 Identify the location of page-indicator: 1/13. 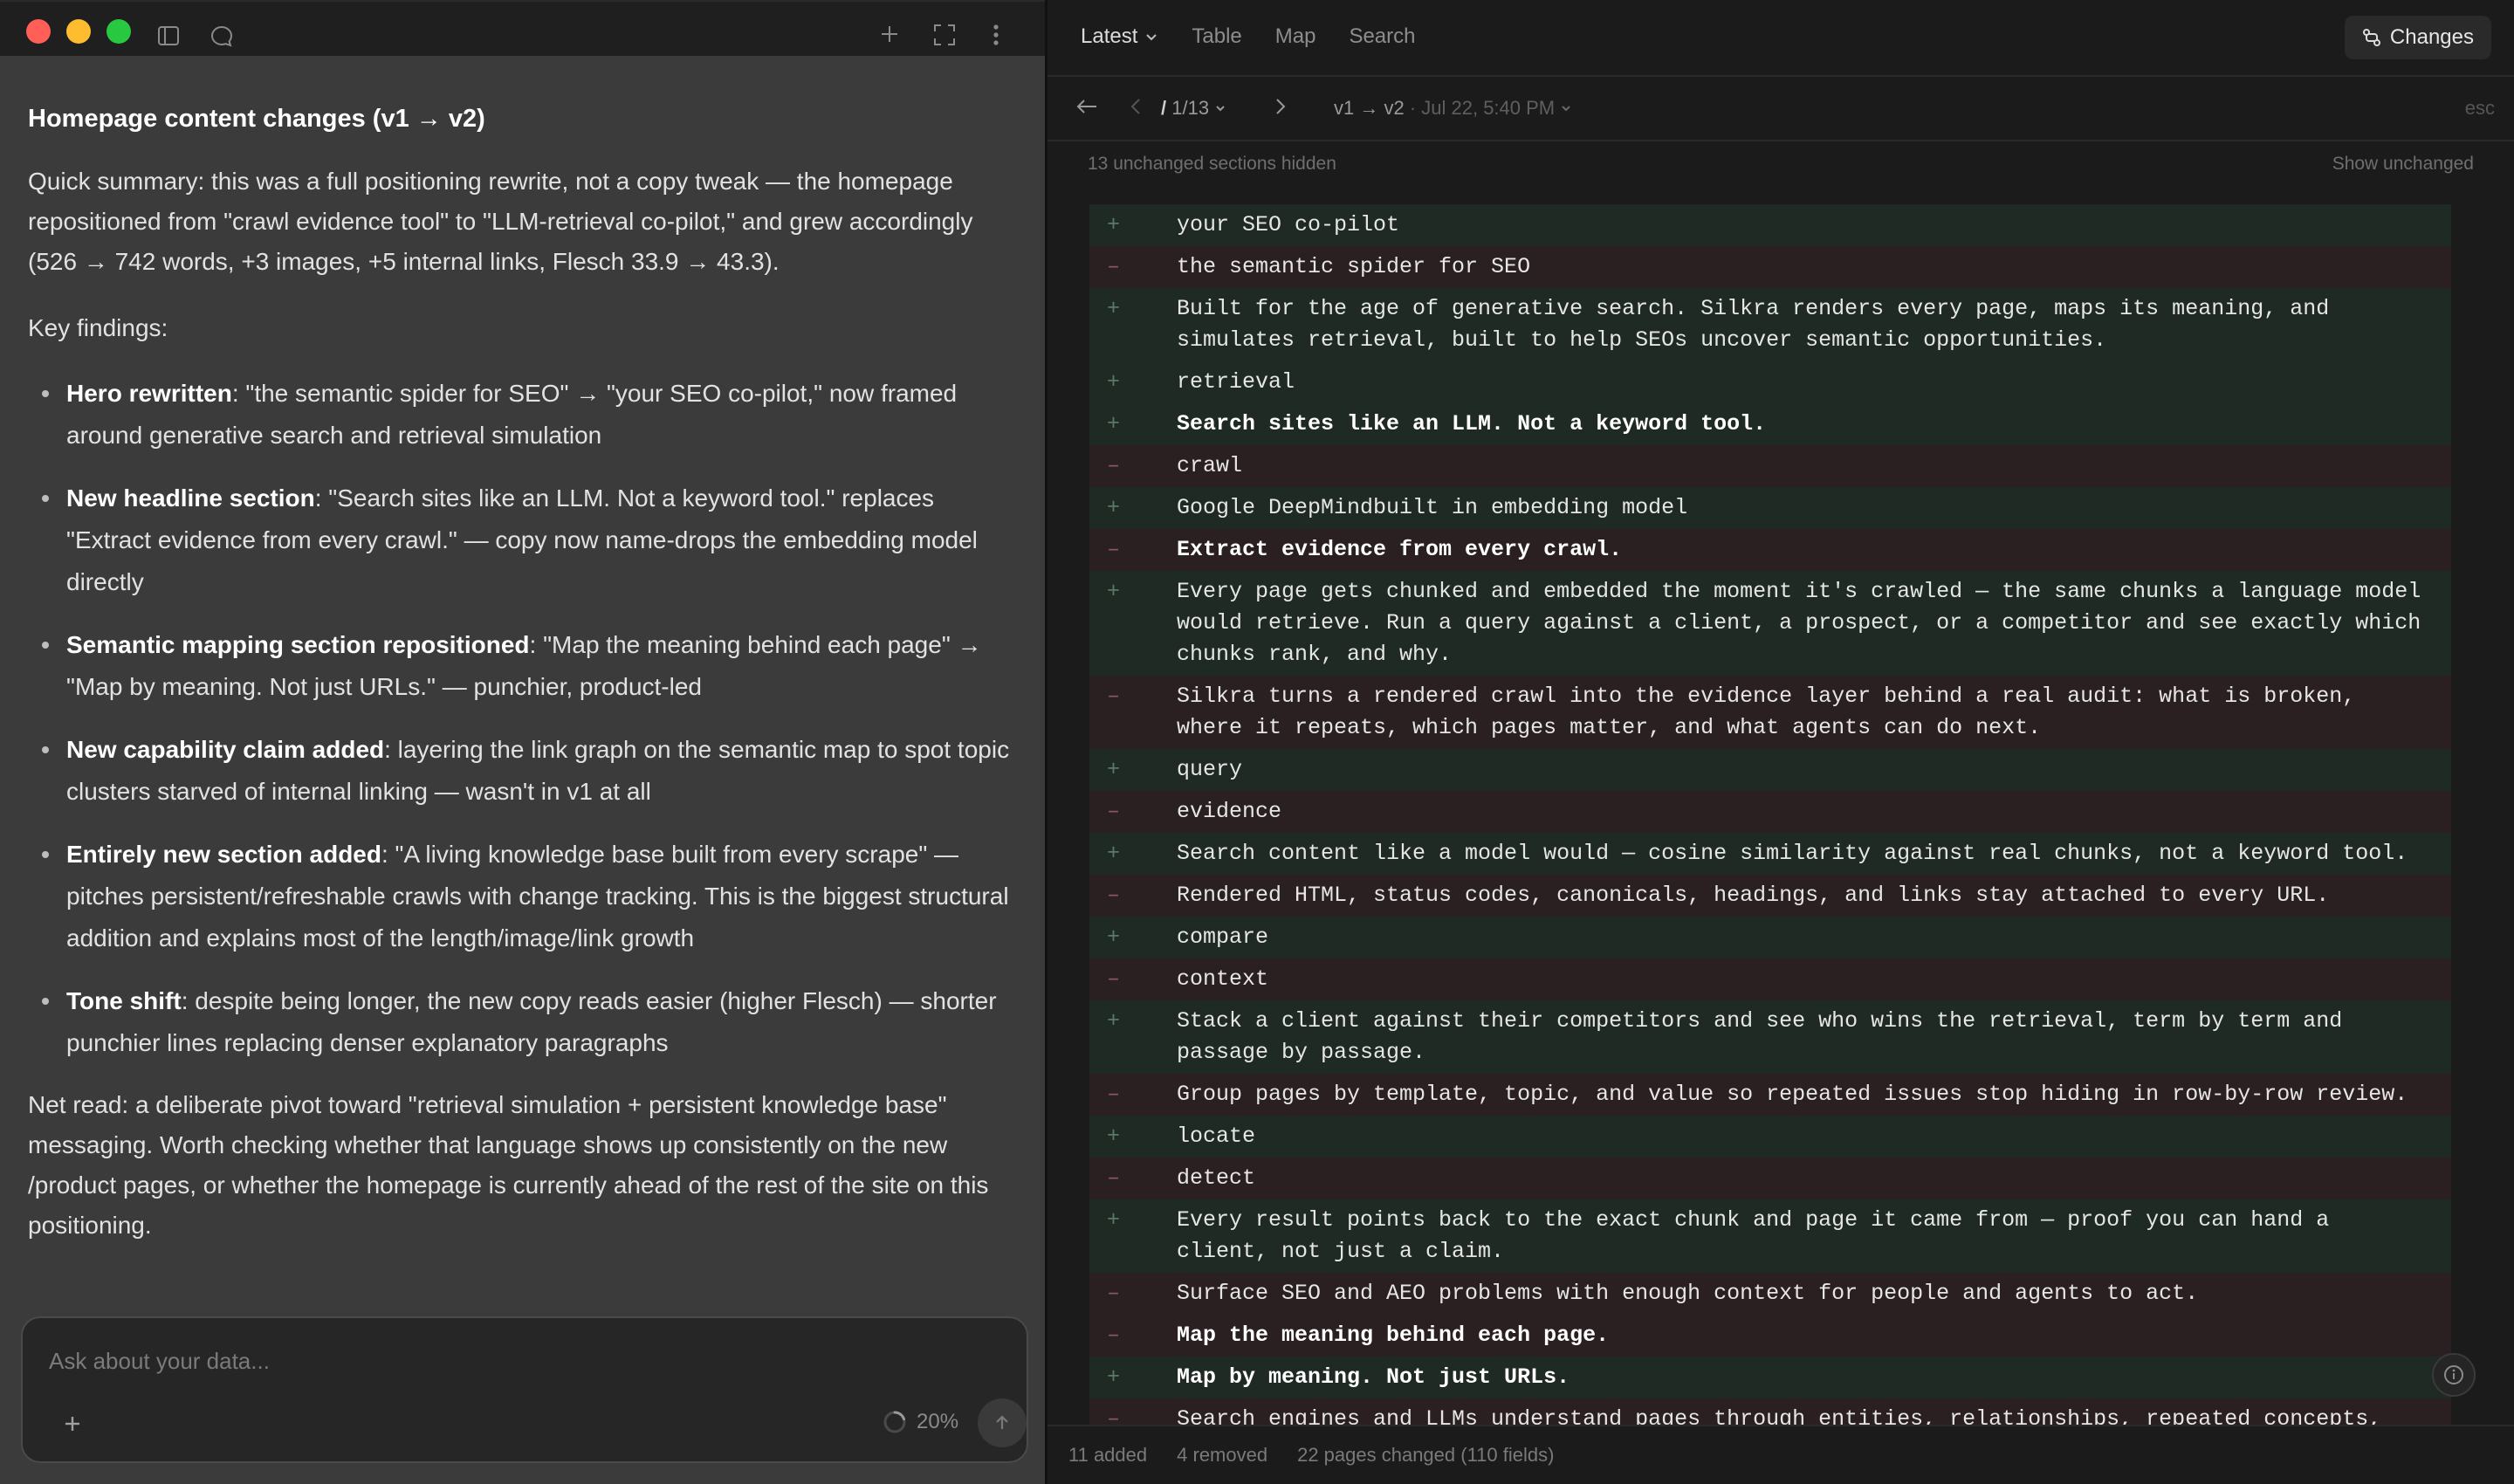
(1190, 108).